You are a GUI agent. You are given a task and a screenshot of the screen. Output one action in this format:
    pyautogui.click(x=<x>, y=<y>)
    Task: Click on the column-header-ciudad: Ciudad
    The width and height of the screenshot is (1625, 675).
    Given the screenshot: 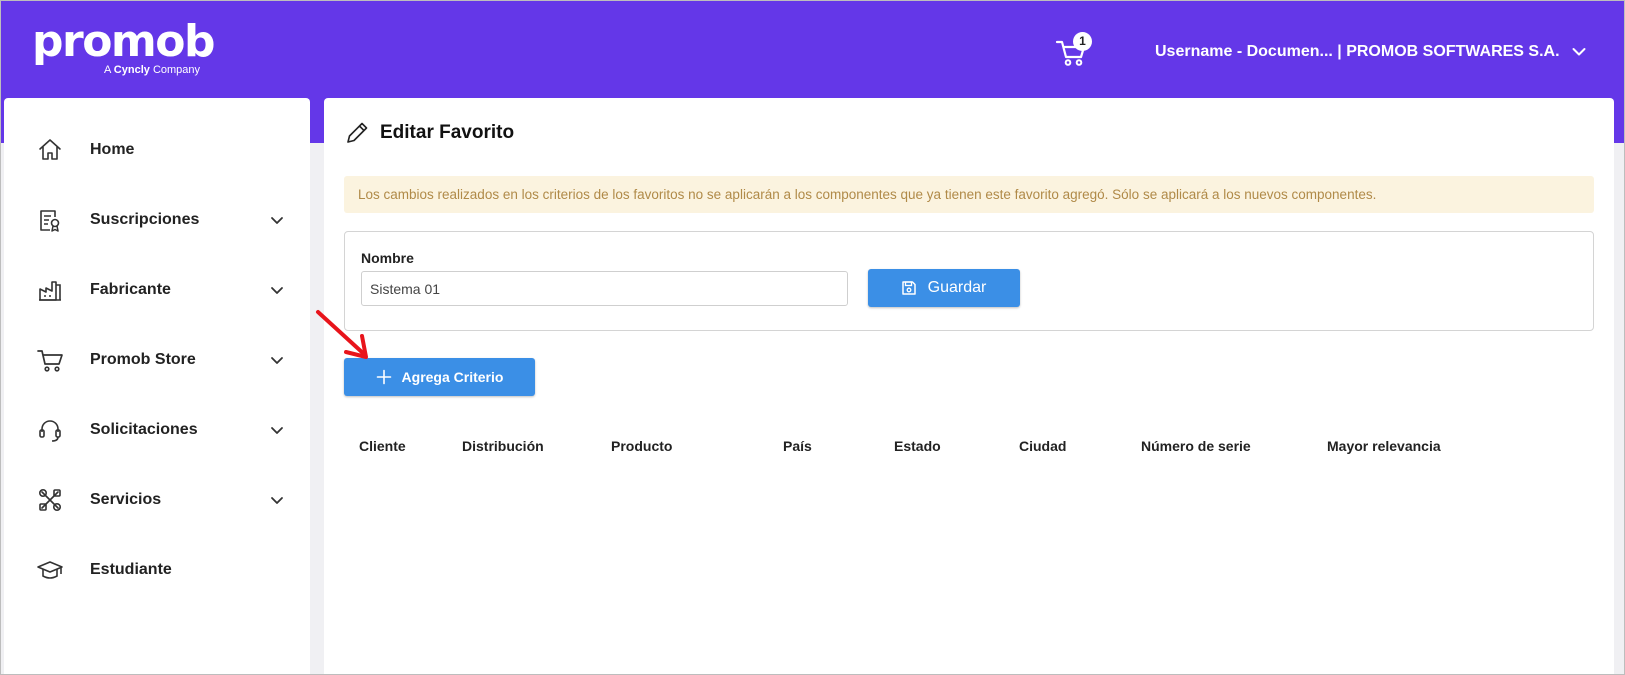 What is the action you would take?
    pyautogui.click(x=1042, y=446)
    